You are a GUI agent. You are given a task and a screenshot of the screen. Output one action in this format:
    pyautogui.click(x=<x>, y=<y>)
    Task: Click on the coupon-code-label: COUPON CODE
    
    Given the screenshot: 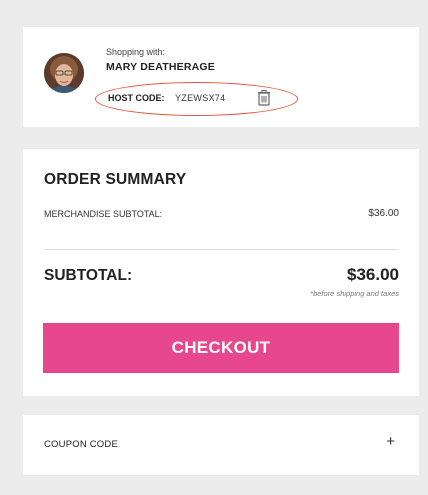 What is the action you would take?
    pyautogui.click(x=81, y=444)
    